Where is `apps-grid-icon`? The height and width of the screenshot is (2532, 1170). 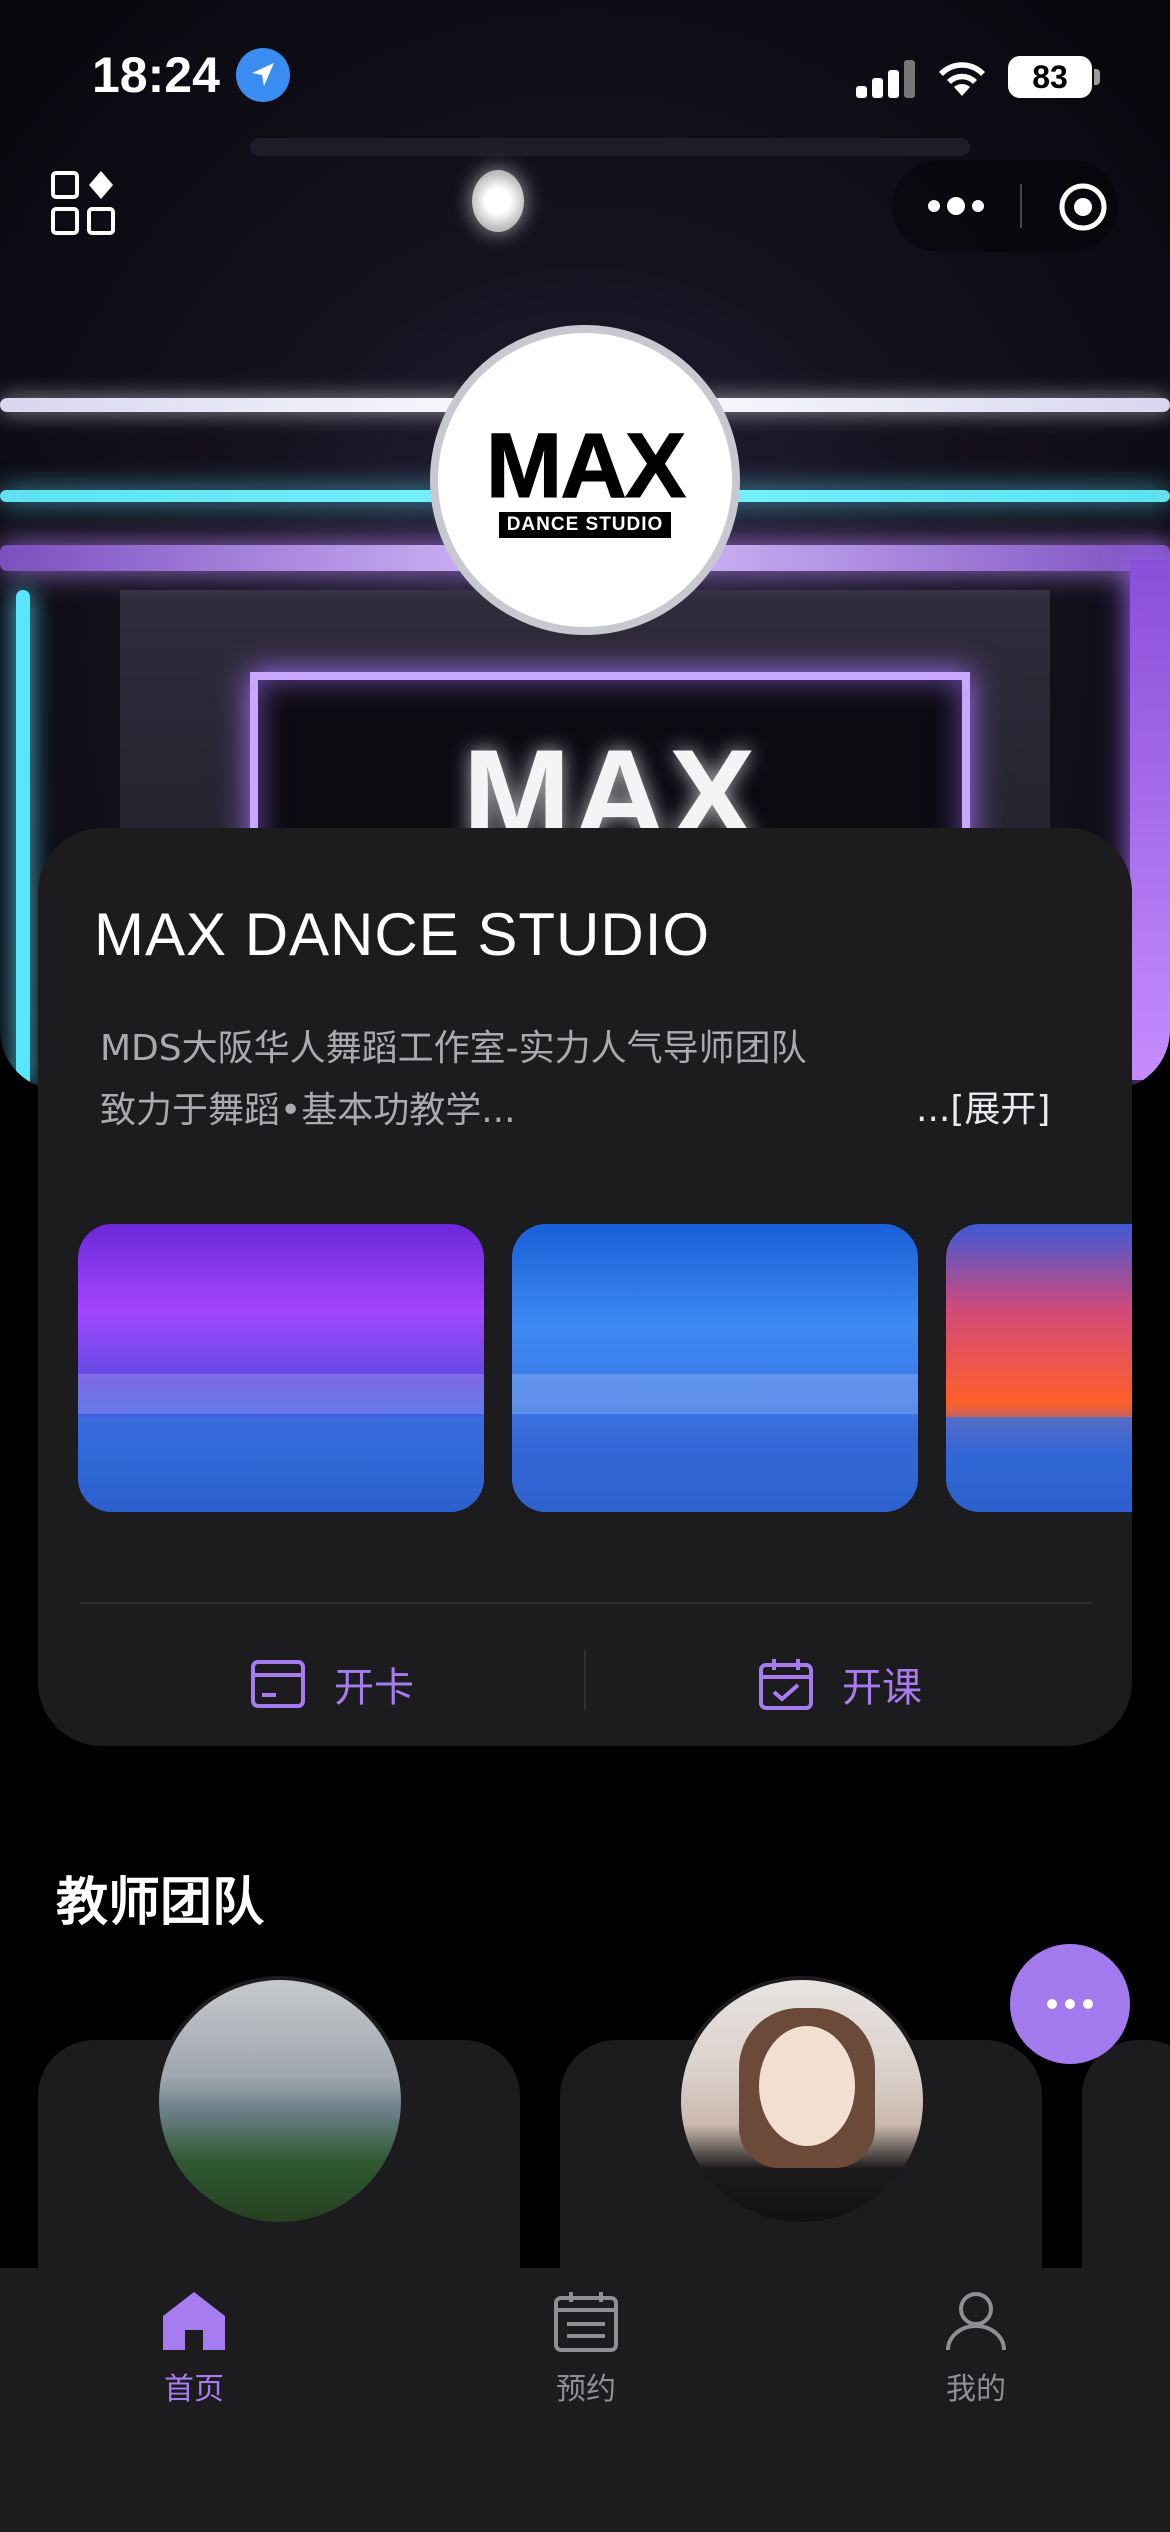 apps-grid-icon is located at coordinates (83, 203).